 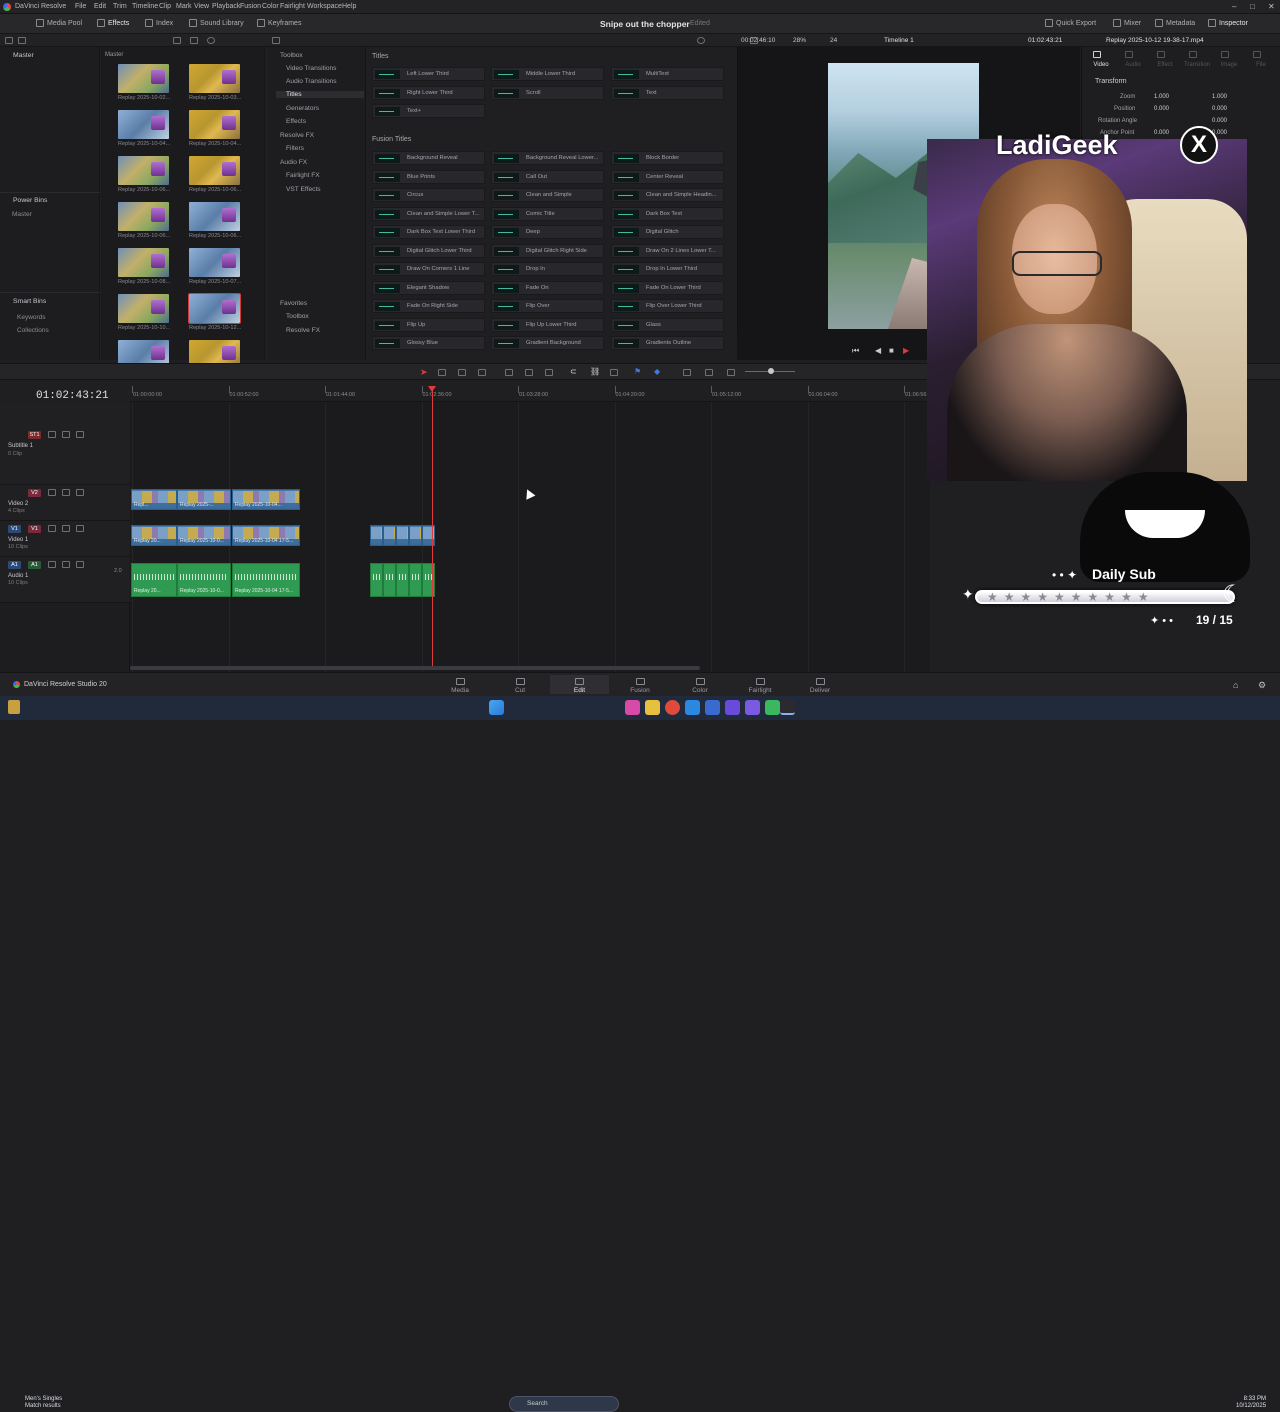 What do you see at coordinates (1193, 54) in the screenshot?
I see `inspector-tab-transition` at bounding box center [1193, 54].